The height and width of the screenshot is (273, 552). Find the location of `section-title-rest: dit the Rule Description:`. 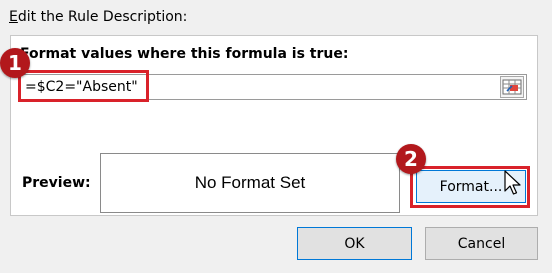

section-title-rest: dit the Rule Description: is located at coordinates (102, 17).